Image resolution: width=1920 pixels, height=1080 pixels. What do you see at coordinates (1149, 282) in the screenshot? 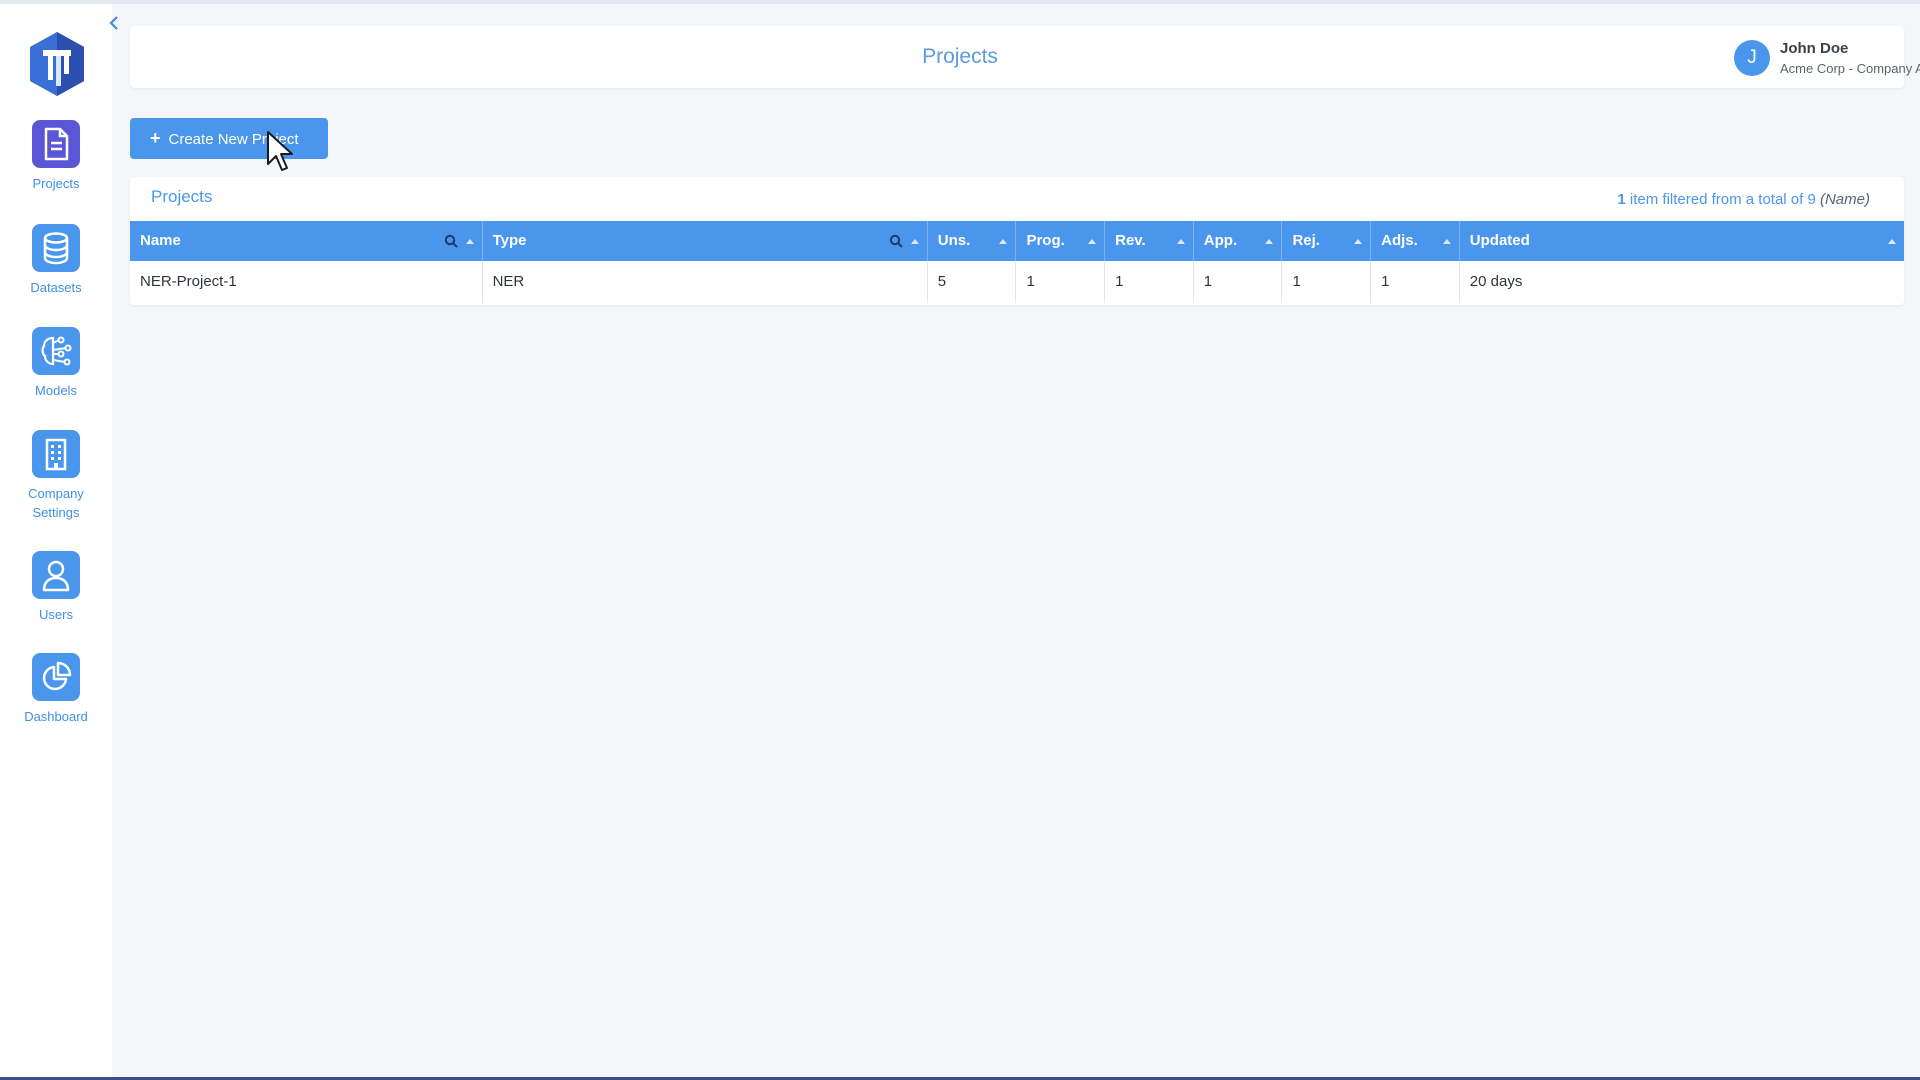
I see `cell-rev: 1` at bounding box center [1149, 282].